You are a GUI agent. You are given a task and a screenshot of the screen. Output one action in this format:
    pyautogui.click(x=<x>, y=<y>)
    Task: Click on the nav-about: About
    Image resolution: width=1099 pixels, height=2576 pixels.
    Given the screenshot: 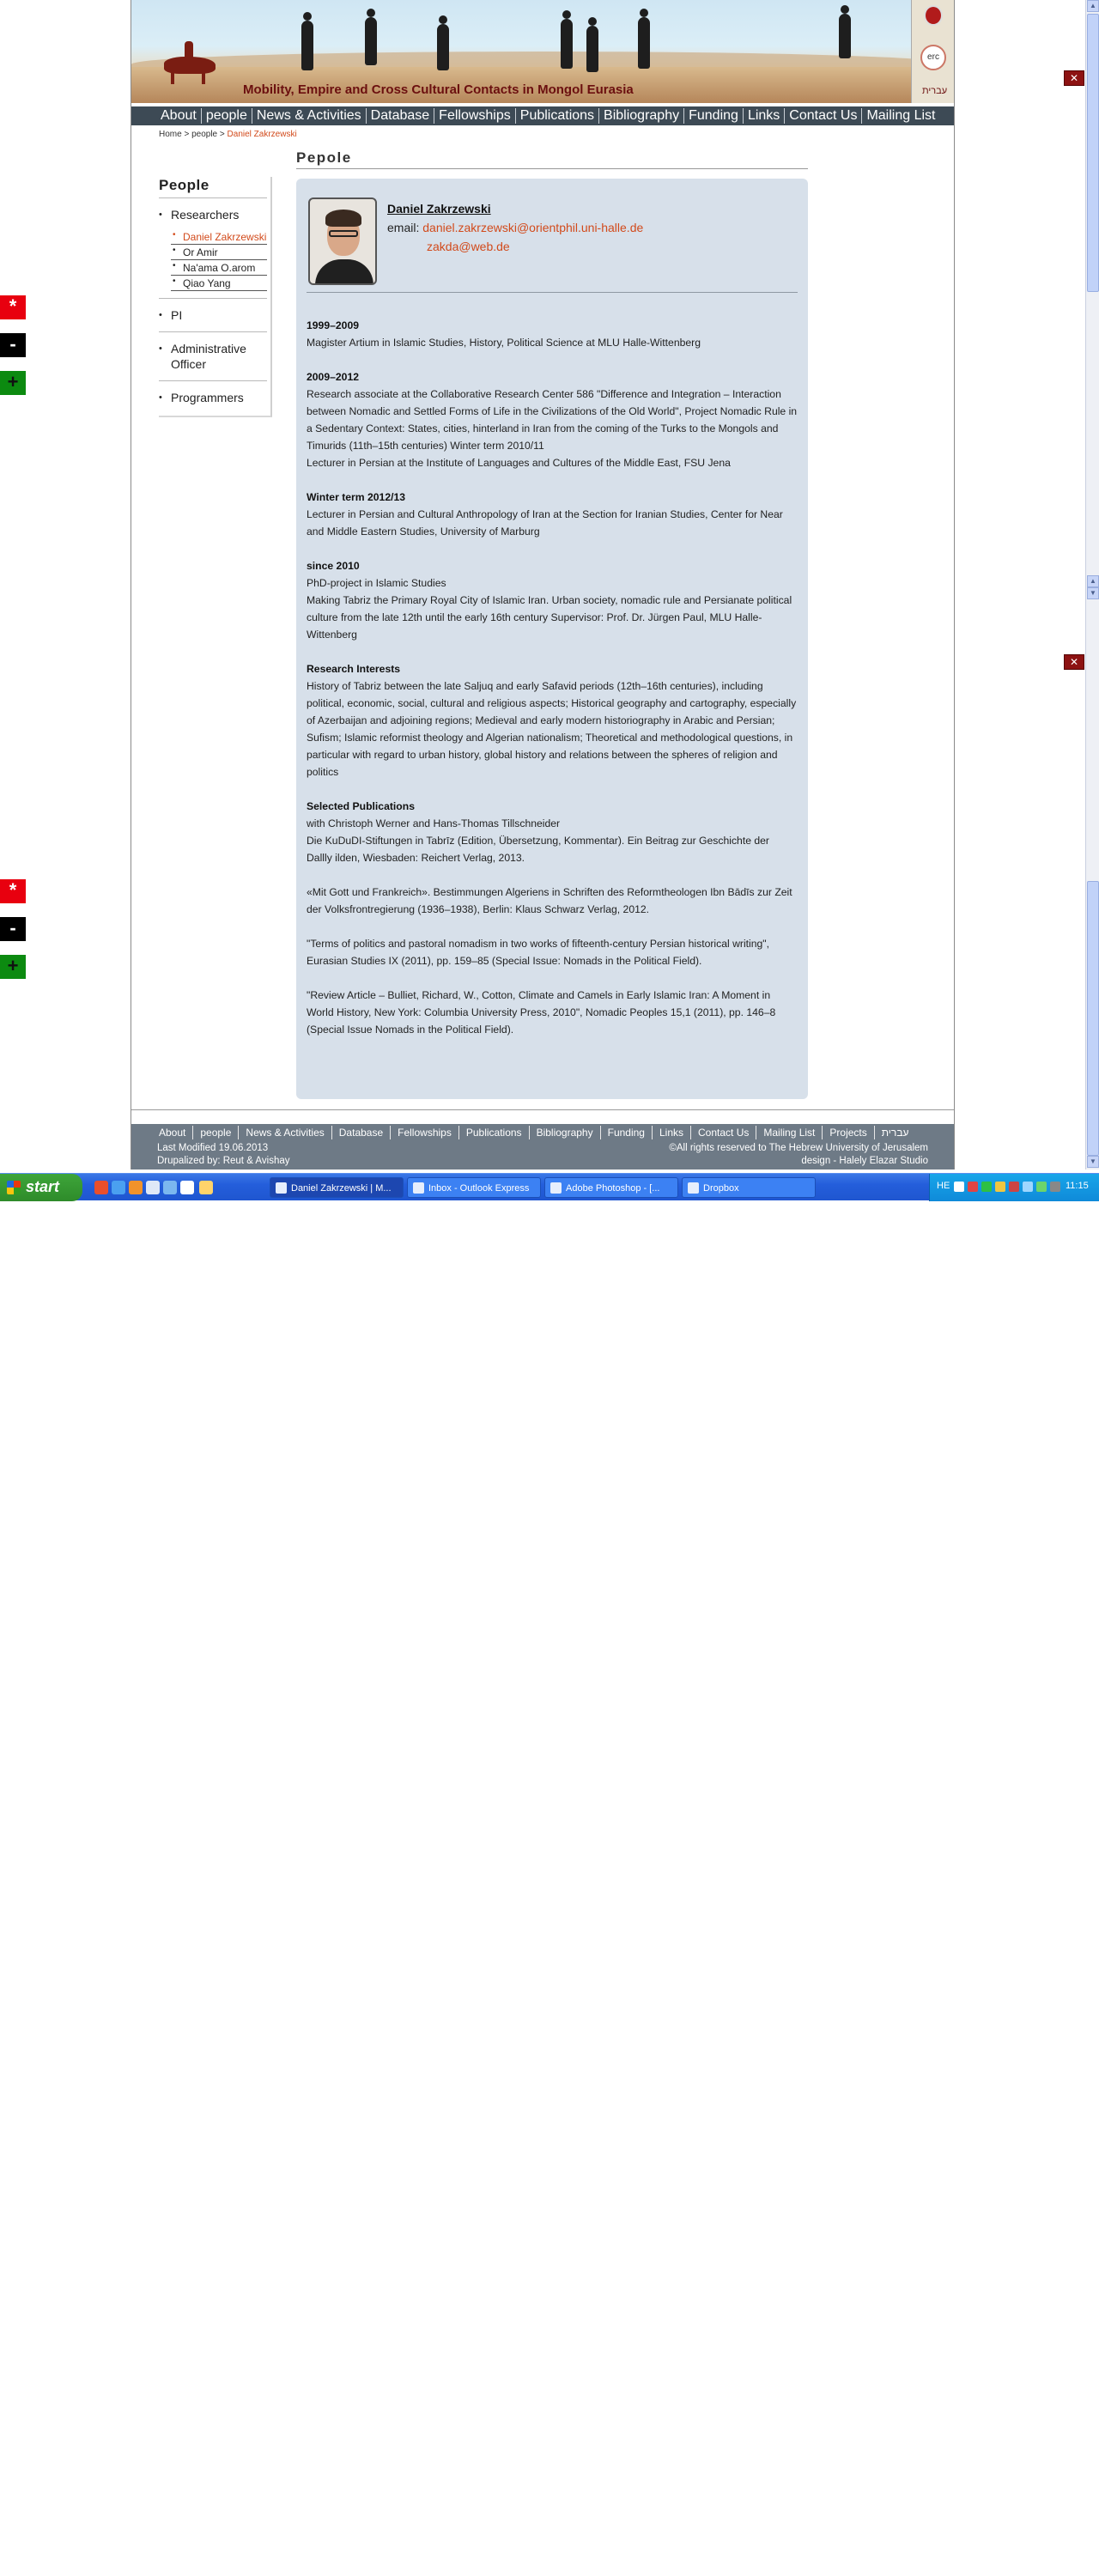 What is the action you would take?
    pyautogui.click(x=180, y=116)
    